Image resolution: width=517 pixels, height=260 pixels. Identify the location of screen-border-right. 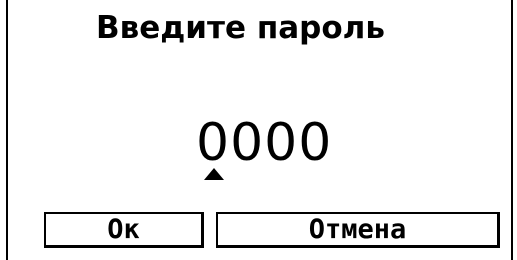
(512, 130).